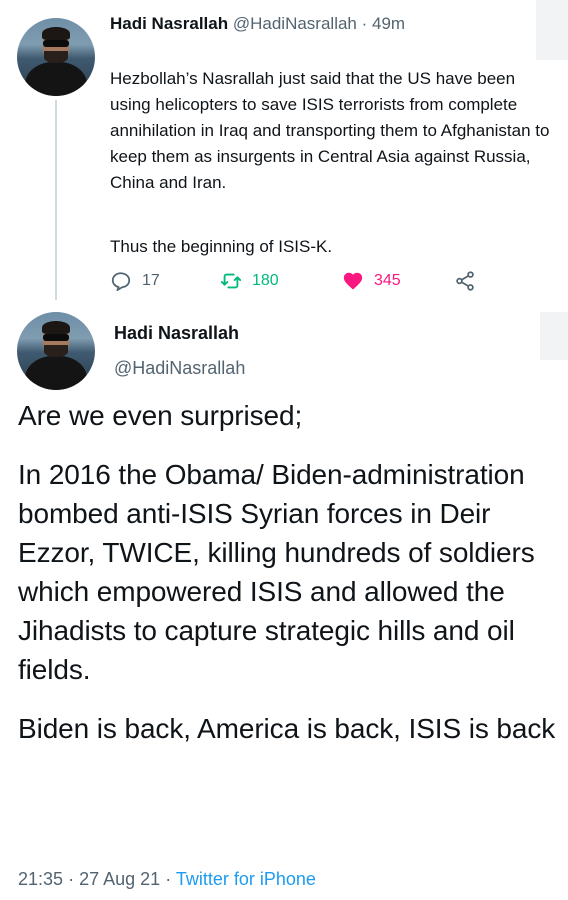 The width and height of the screenshot is (568, 900). I want to click on retweet-icon, so click(231, 281).